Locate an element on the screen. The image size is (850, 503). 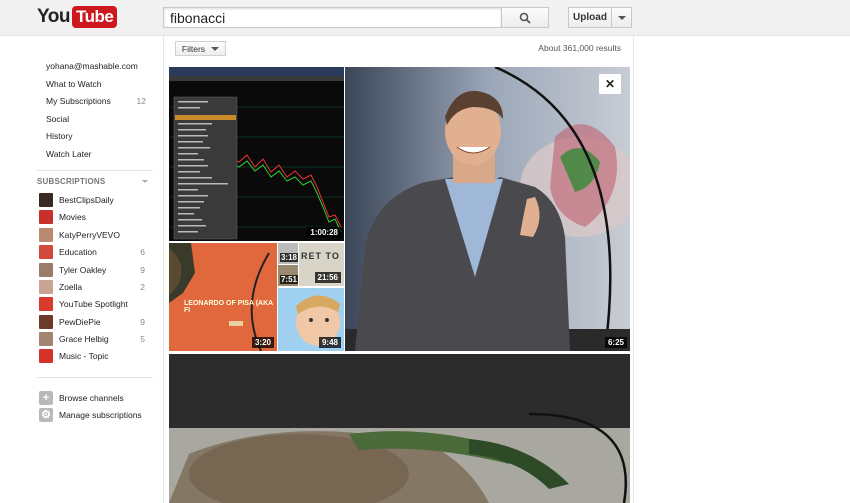
close-icon: ✕ is located at coordinates (610, 84).